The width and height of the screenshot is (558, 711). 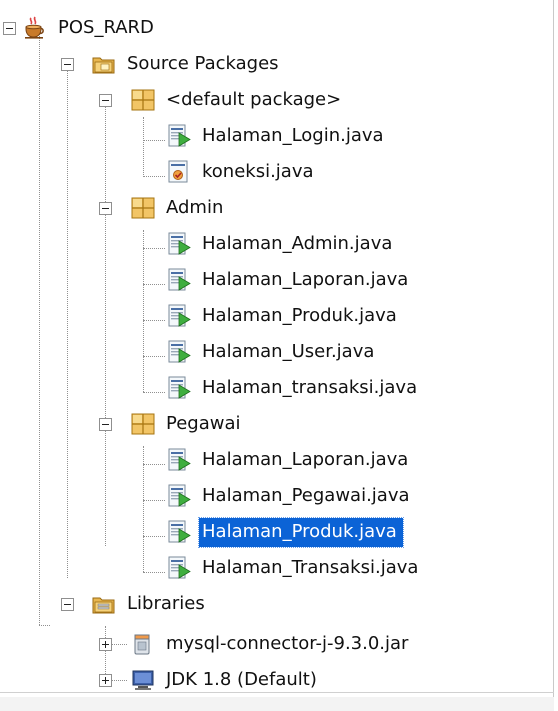 What do you see at coordinates (287, 643) in the screenshot?
I see `library-label: mysql-connector-j-9.3.0.jar` at bounding box center [287, 643].